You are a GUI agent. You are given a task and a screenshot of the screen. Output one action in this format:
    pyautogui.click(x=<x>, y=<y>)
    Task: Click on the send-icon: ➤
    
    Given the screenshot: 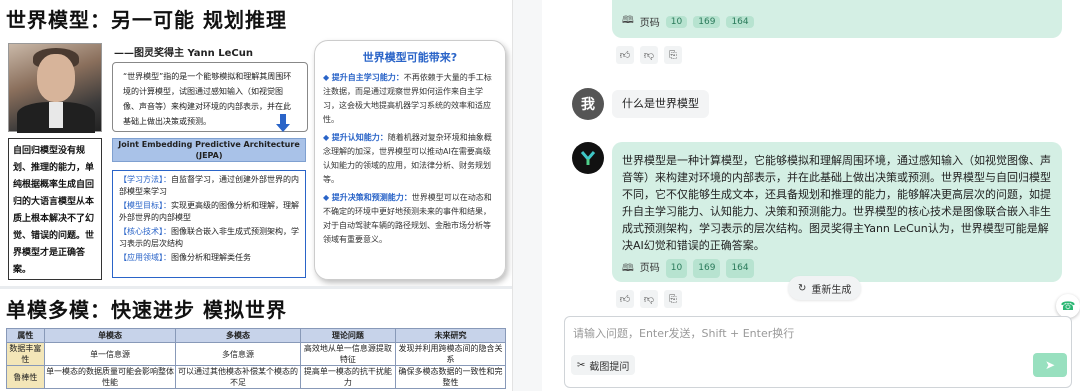 What is the action you would take?
    pyautogui.click(x=1050, y=365)
    